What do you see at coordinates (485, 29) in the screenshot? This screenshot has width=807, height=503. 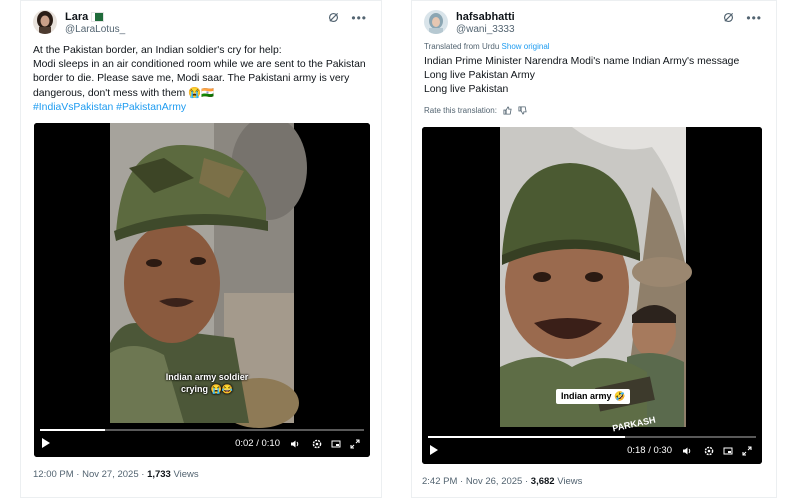 I see `user-handle: @wani_3333` at bounding box center [485, 29].